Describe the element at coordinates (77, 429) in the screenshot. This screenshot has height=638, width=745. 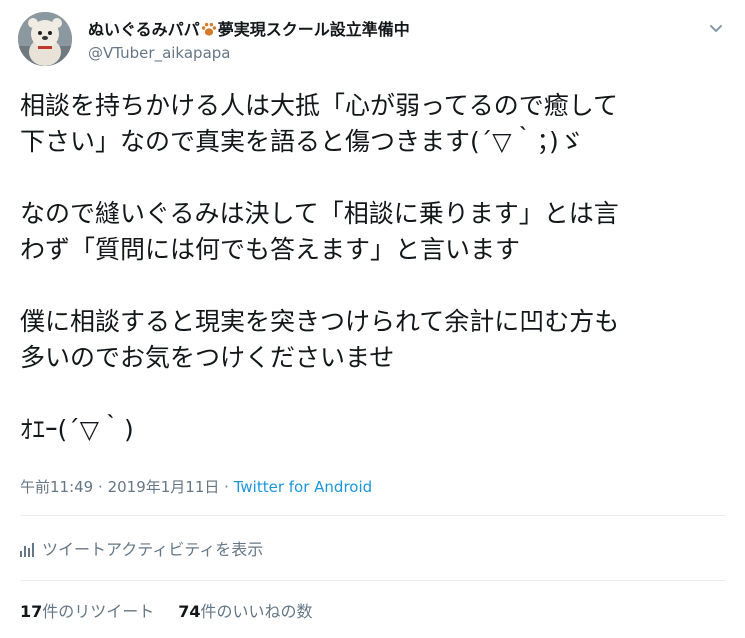
I see `tweet-line: ｵｴｰ(´▽｀)` at that location.